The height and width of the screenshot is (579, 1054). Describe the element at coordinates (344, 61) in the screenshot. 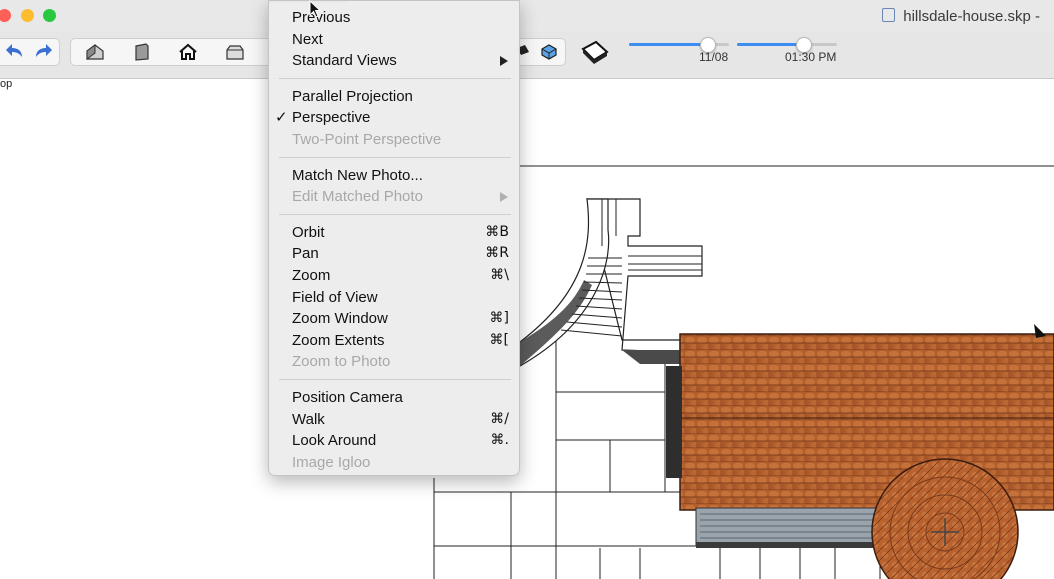

I see `menu-item-label: Standard Views` at that location.